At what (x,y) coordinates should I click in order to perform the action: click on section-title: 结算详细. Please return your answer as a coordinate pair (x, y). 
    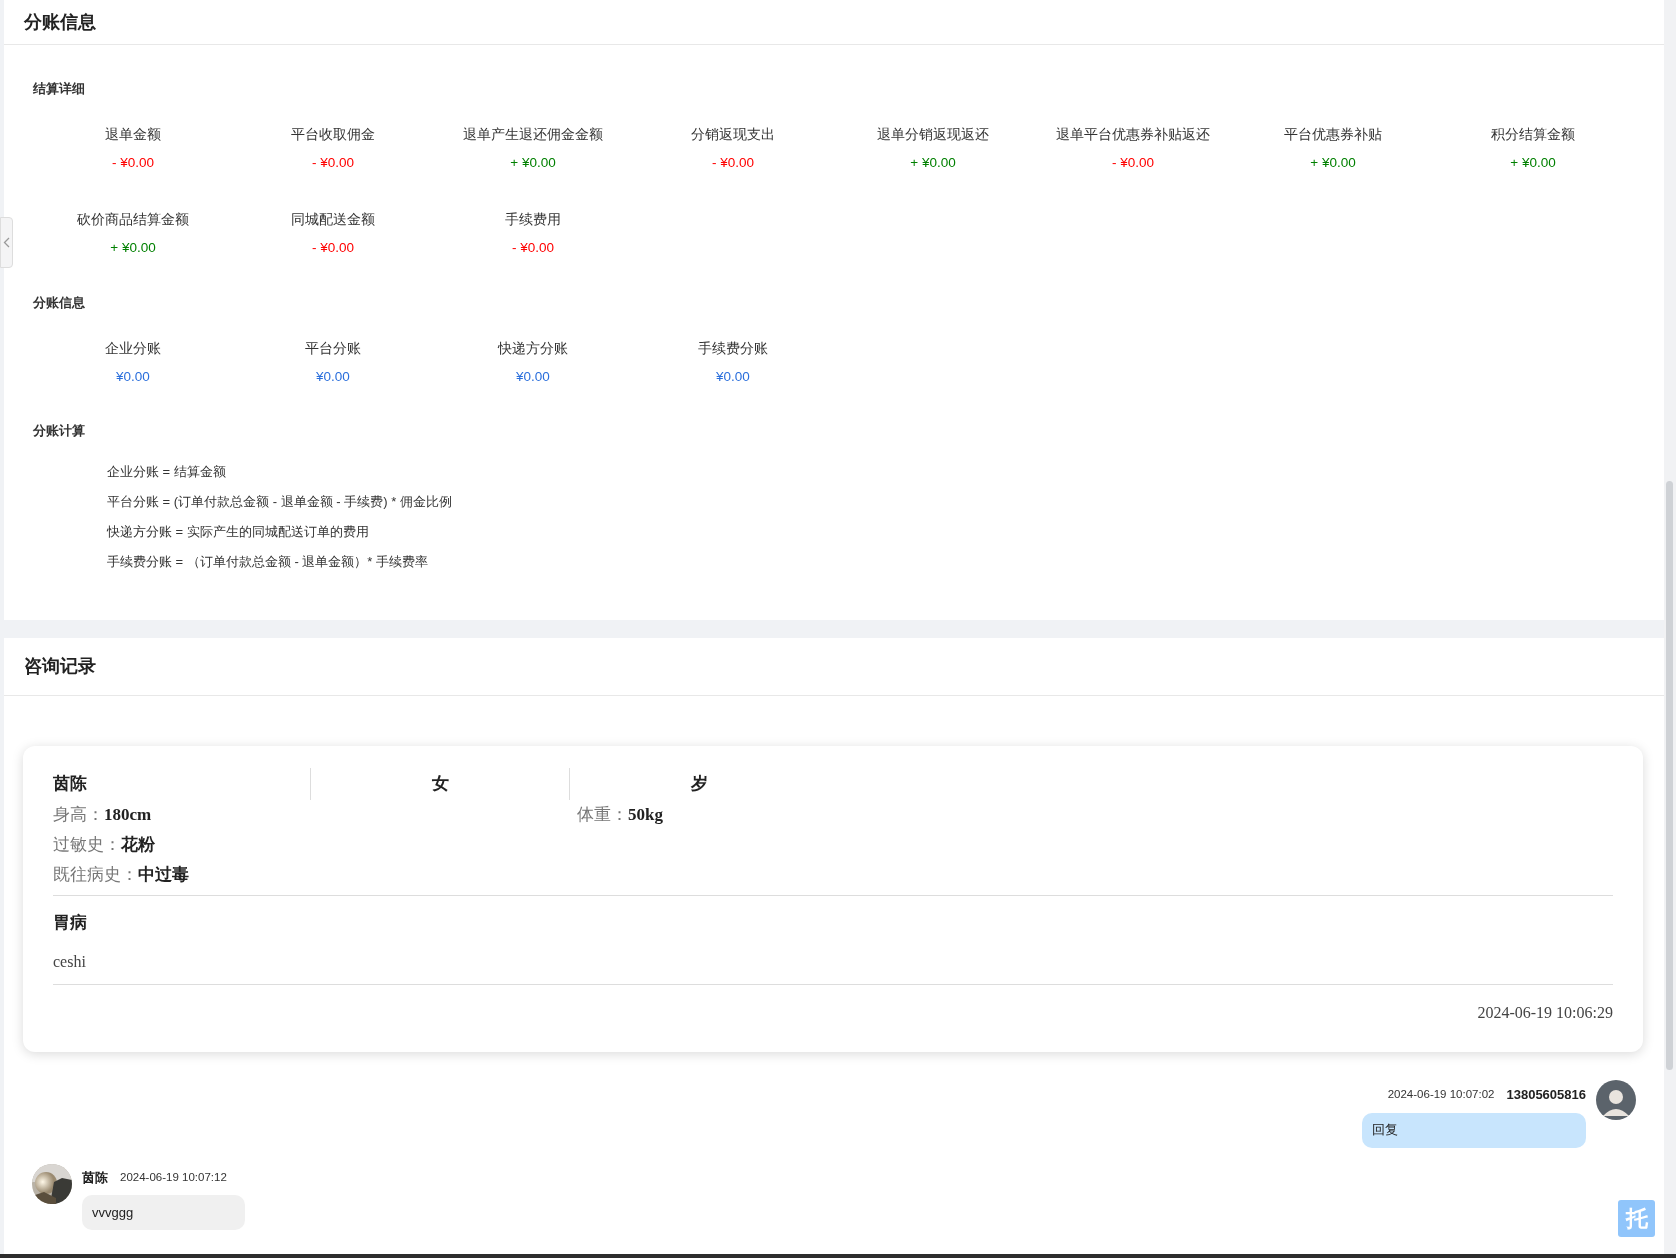
    Looking at the image, I should click on (59, 88).